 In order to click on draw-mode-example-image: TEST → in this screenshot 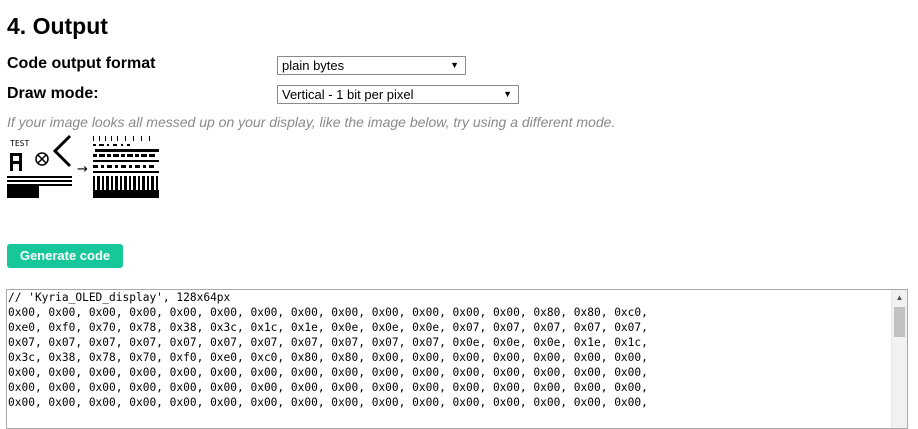, I will do `click(83, 170)`.